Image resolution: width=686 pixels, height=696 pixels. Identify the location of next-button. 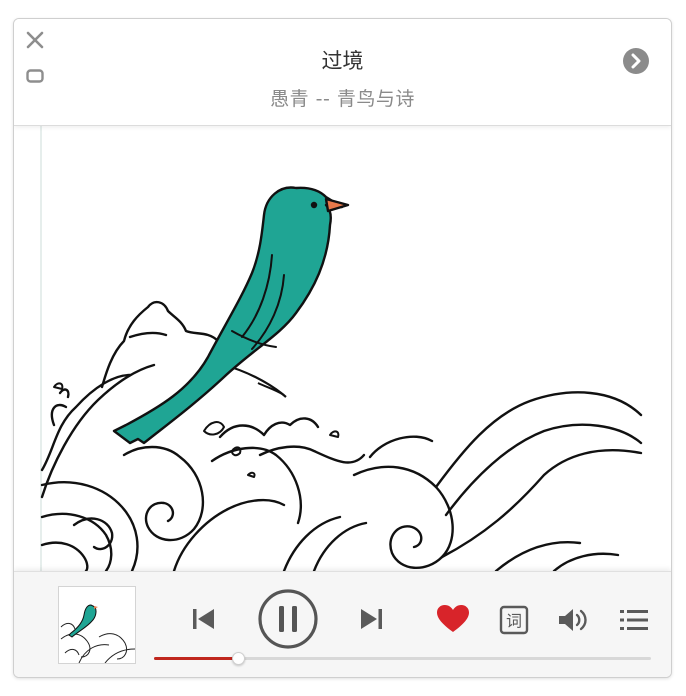
(372, 619).